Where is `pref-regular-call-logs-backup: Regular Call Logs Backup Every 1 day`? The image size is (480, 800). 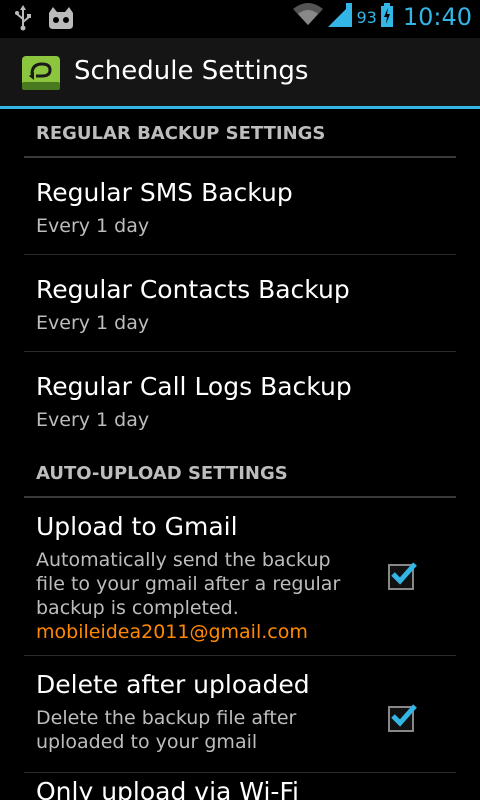 pref-regular-call-logs-backup: Regular Call Logs Backup Every 1 day is located at coordinates (240, 400).